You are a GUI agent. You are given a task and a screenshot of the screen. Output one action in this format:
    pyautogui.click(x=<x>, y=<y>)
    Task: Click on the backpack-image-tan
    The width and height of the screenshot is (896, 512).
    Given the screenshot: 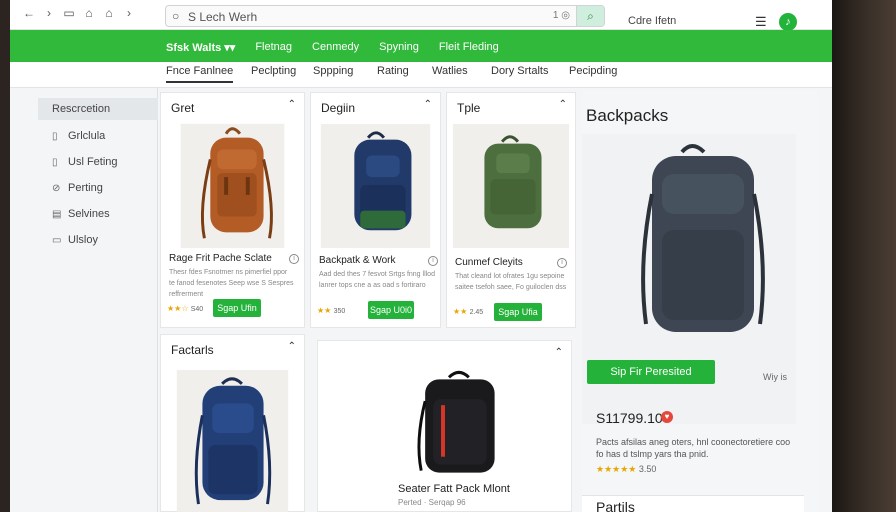 What is the action you would take?
    pyautogui.click(x=232, y=186)
    